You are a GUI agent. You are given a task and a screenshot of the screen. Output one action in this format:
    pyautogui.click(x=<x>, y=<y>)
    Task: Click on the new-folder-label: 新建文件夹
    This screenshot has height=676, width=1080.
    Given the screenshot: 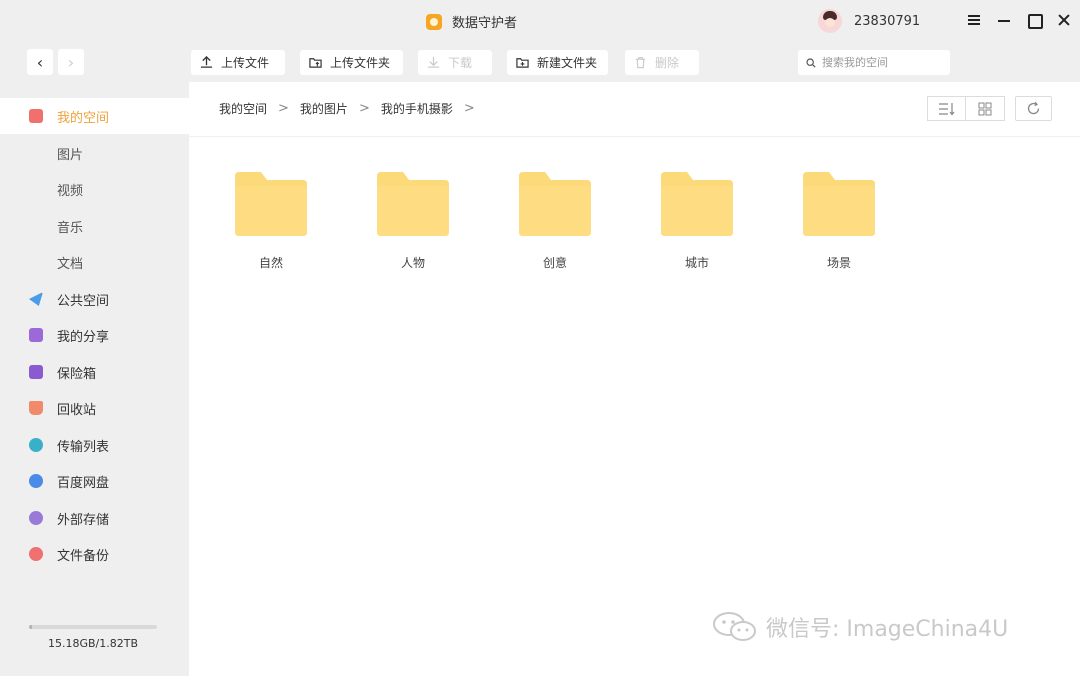 What is the action you would take?
    pyautogui.click(x=567, y=63)
    